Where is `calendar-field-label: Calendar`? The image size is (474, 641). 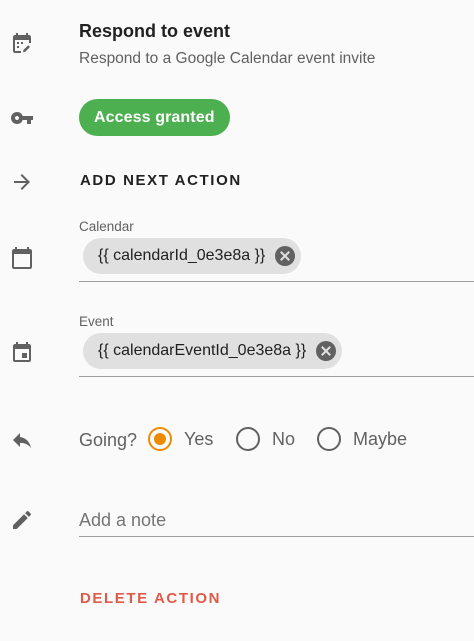 calendar-field-label: Calendar is located at coordinates (106, 226).